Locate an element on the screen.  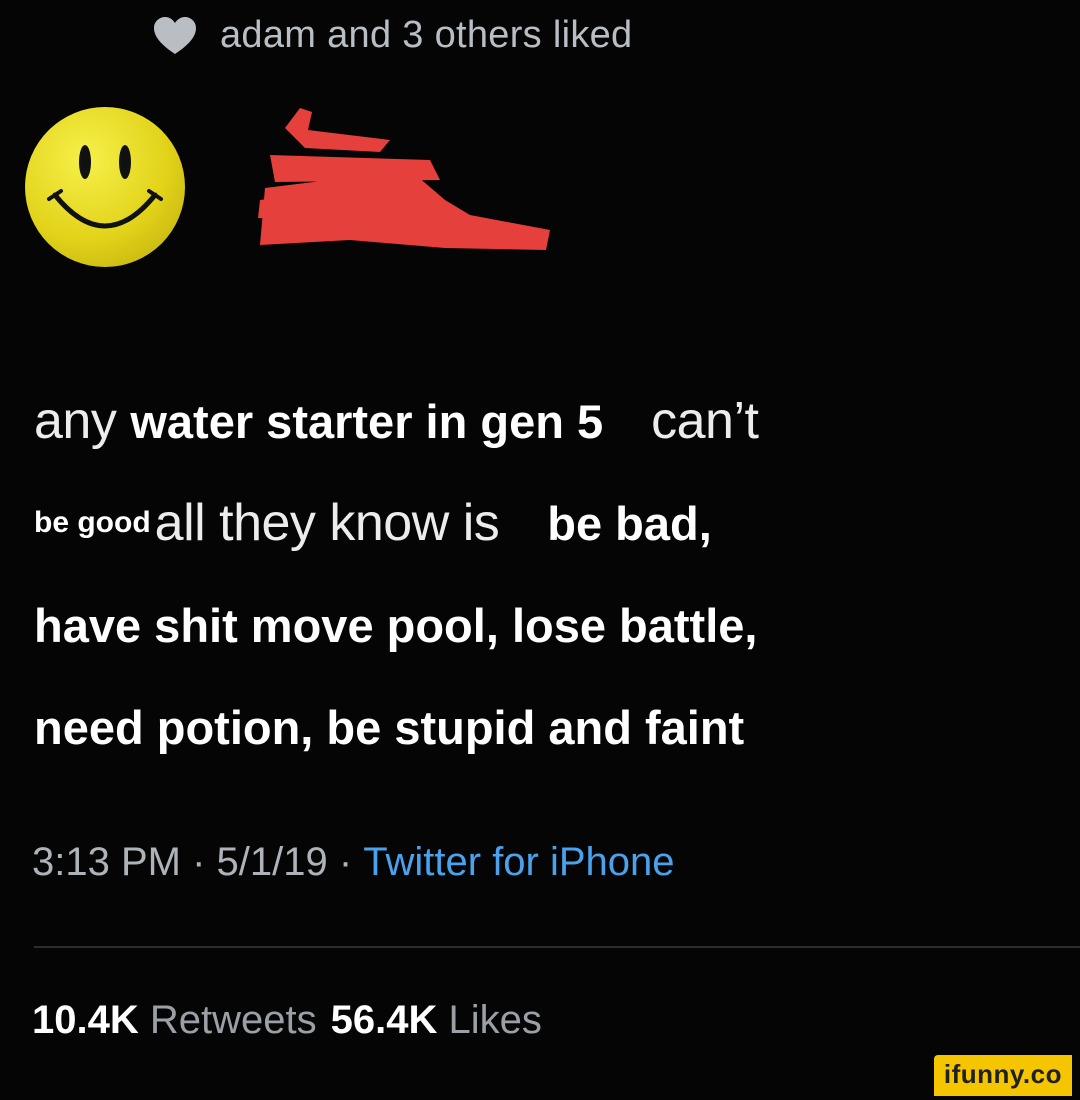
tweet-time: 3:13 PM is located at coordinates (106, 862).